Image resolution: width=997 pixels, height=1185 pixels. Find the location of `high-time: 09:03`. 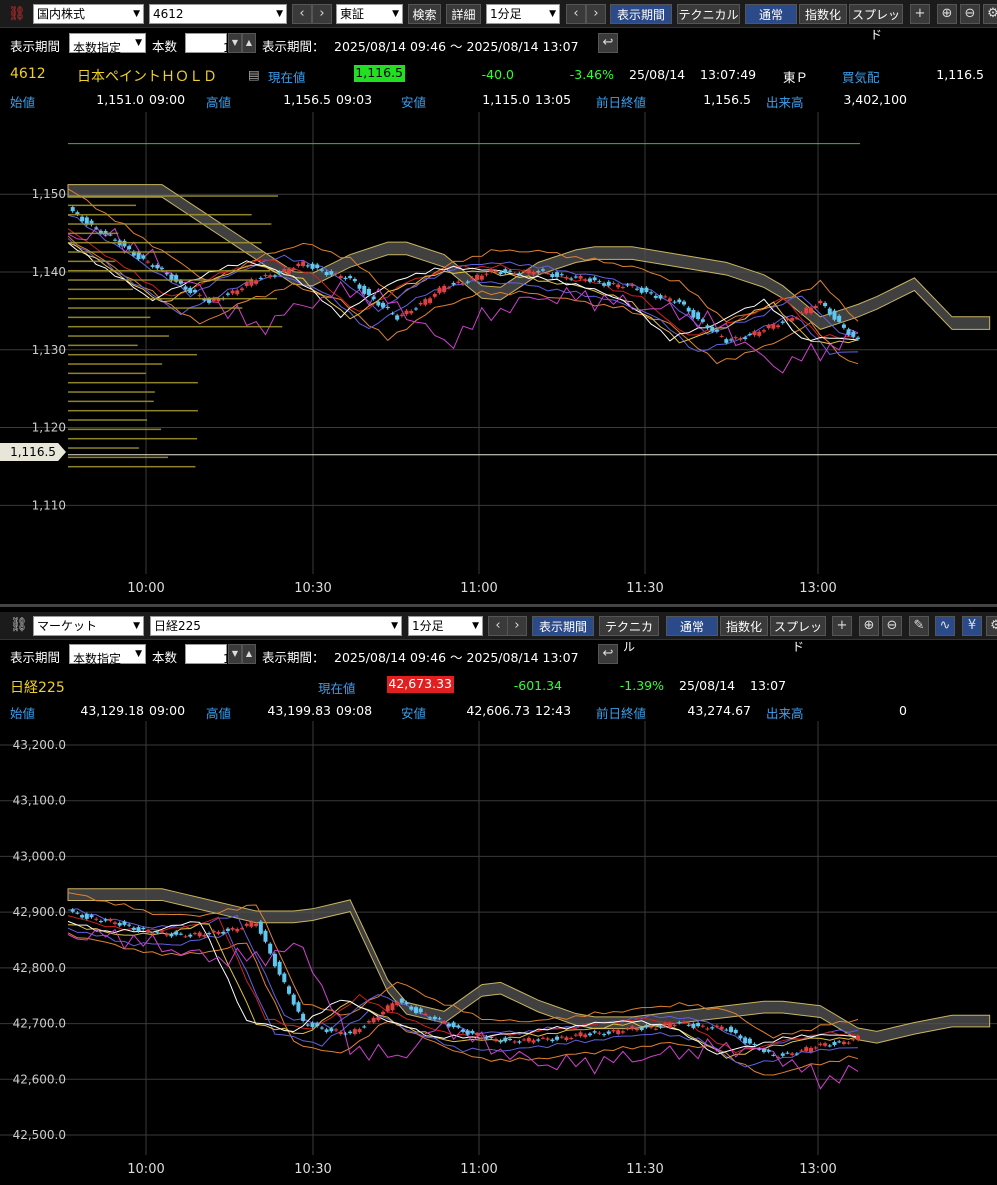

high-time: 09:03 is located at coordinates (354, 99).